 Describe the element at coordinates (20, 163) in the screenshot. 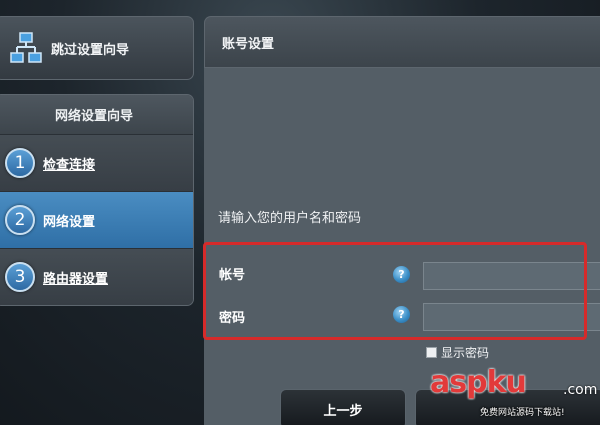

I see `step-number-1: 1` at that location.